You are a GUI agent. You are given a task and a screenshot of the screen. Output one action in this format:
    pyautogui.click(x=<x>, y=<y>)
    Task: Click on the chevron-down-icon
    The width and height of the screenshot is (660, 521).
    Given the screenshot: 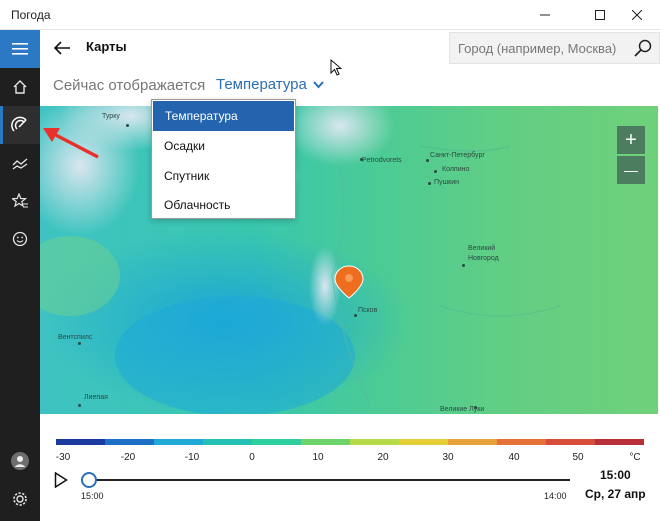 What is the action you would take?
    pyautogui.click(x=318, y=84)
    